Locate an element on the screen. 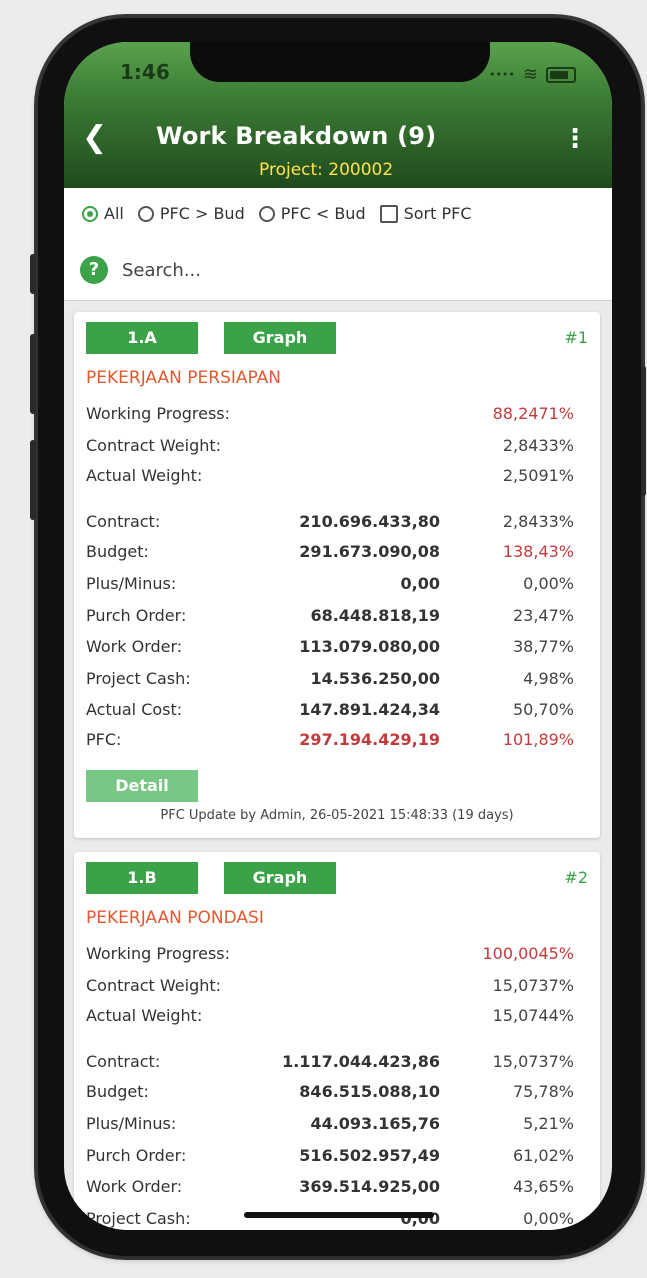  side-button-volume-down is located at coordinates (33, 480).